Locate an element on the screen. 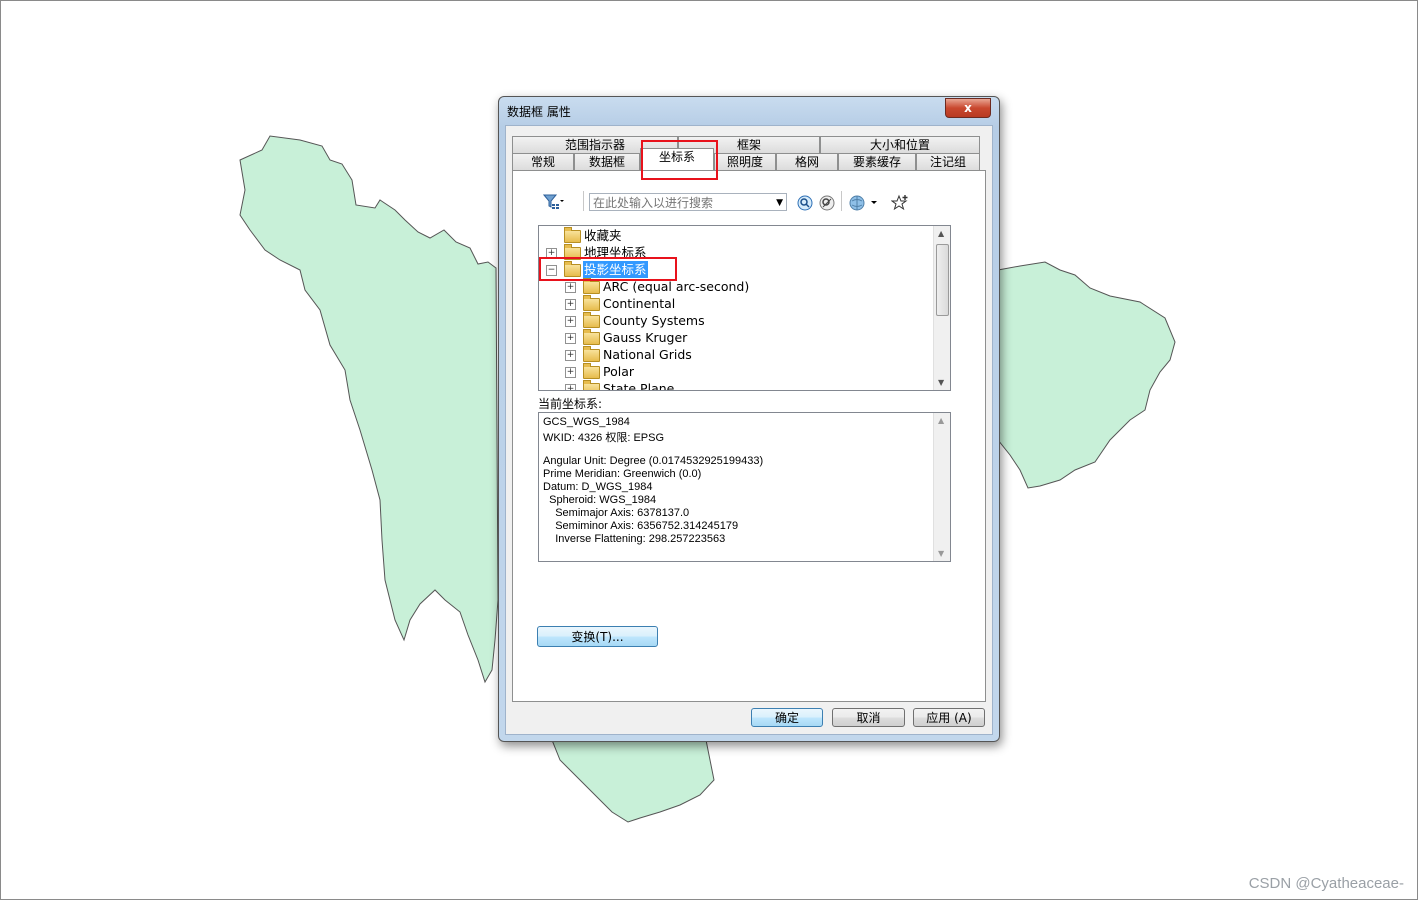  detail-line: Semiminor Axis: 6356752.314245179 is located at coordinates (641, 526).